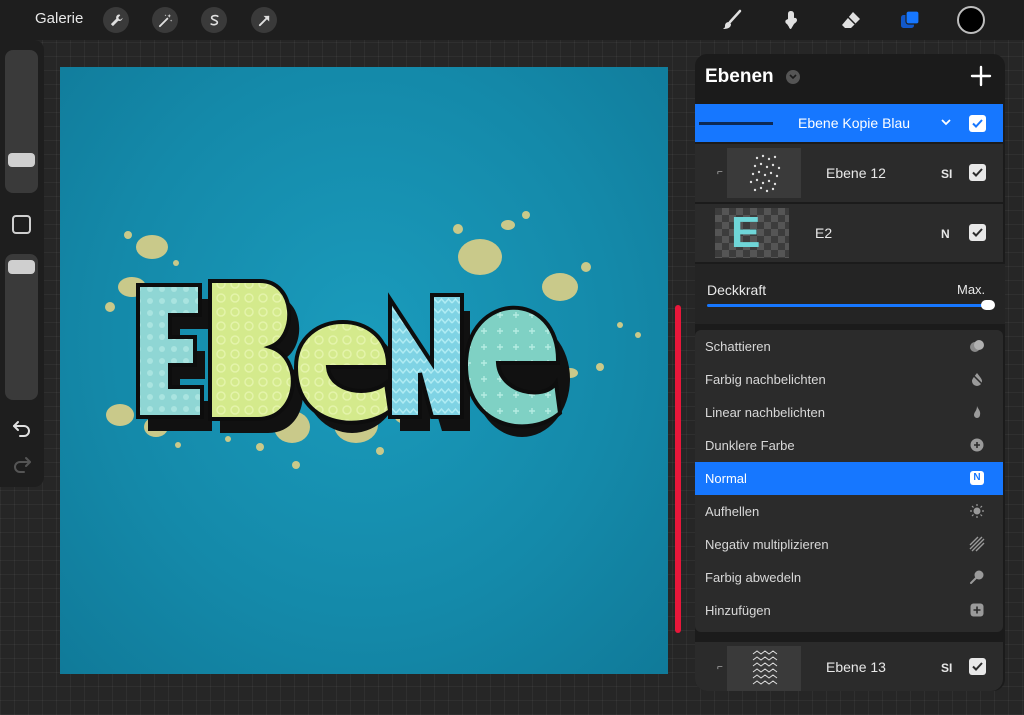  Describe the element at coordinates (856, 667) in the screenshot. I see `layer-name: Ebene 13` at that location.